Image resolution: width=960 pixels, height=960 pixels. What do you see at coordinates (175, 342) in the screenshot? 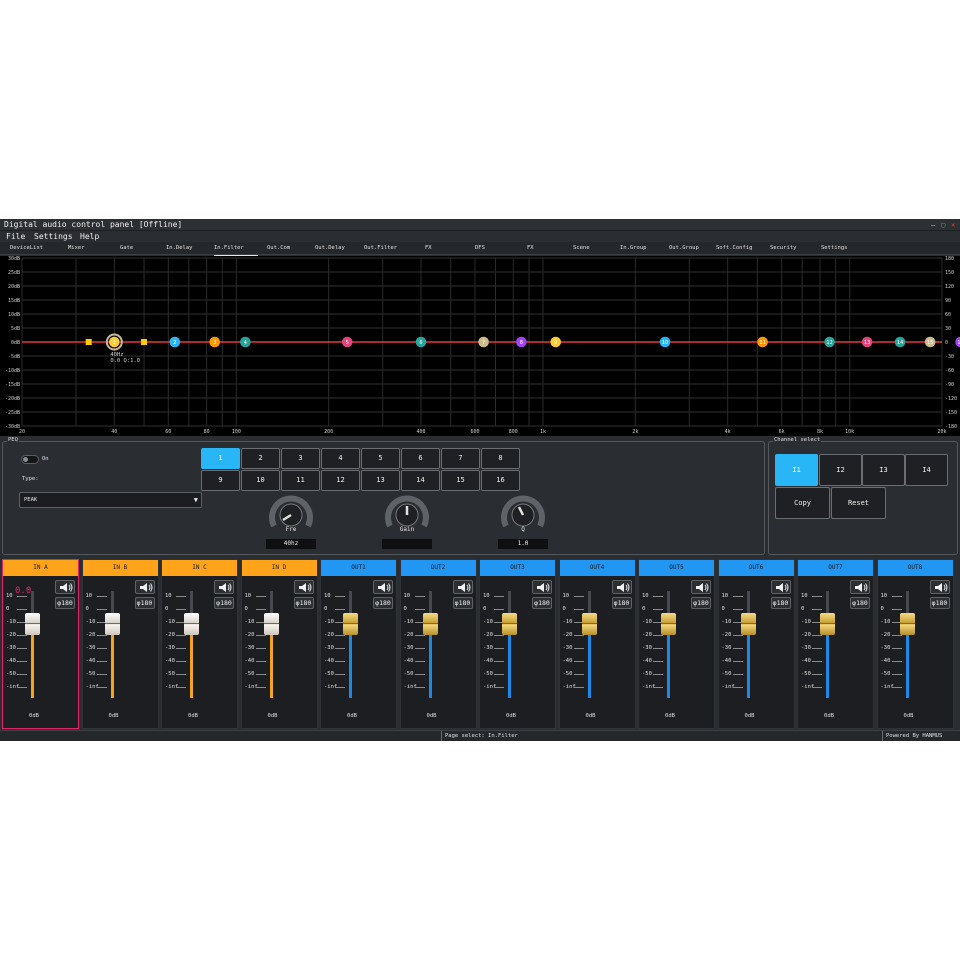
I see `eq-point-2: 2` at bounding box center [175, 342].